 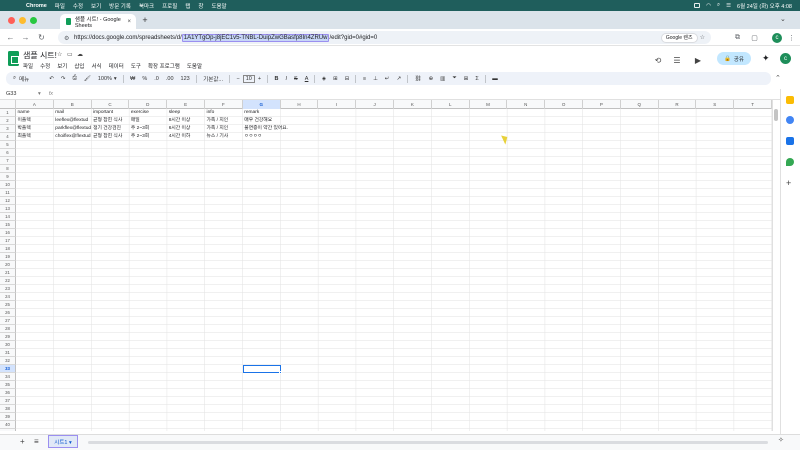 I want to click on menu-tools: 도구, so click(x=136, y=66).